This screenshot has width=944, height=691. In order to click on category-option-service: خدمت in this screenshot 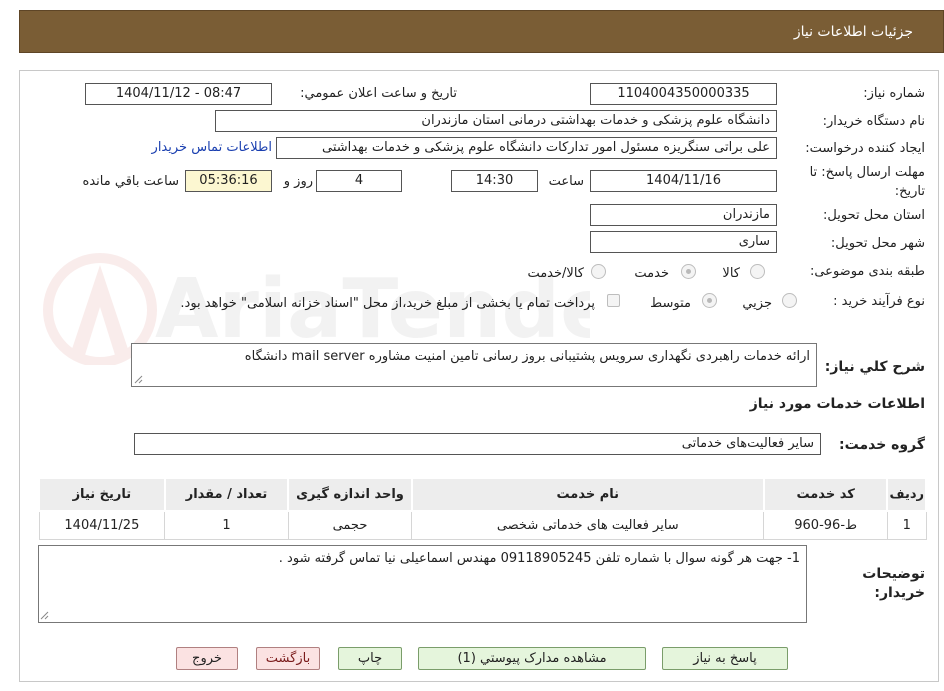, I will do `click(651, 273)`.